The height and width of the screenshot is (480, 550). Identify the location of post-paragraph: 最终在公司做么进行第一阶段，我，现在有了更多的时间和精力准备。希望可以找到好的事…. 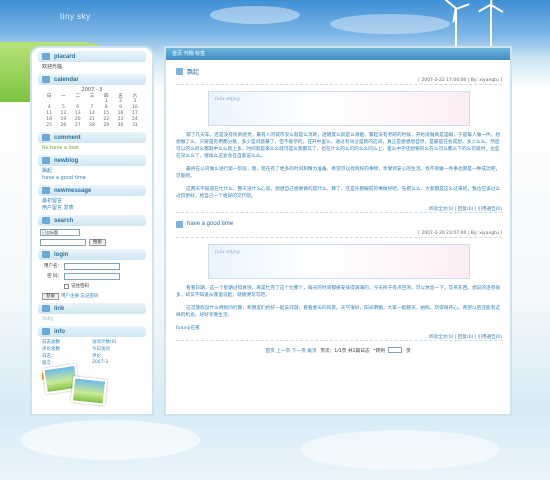
(338, 173).